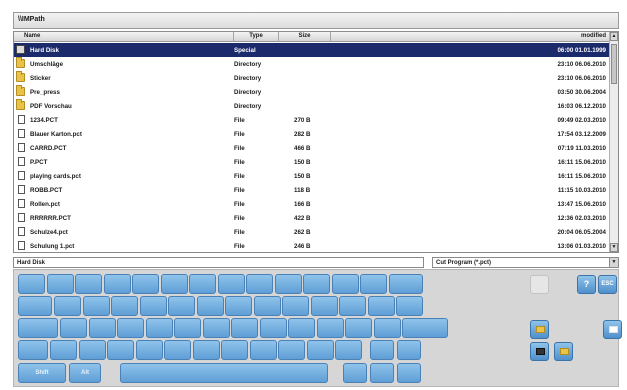  What do you see at coordinates (312, 148) in the screenshot?
I see `file-row: CARRD.PCT File 466 B 07:19 11.03.2010` at bounding box center [312, 148].